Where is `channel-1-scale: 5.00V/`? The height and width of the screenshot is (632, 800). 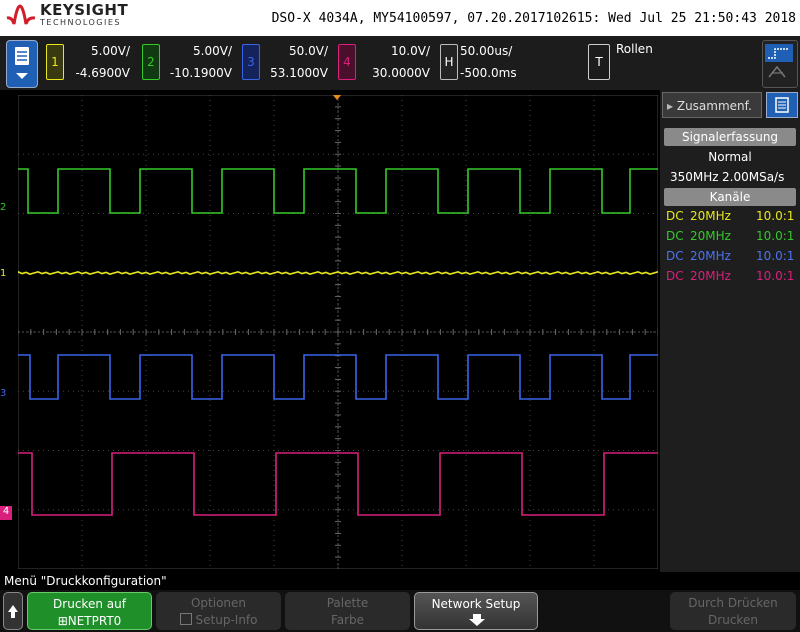 channel-1-scale: 5.00V/ is located at coordinates (110, 51).